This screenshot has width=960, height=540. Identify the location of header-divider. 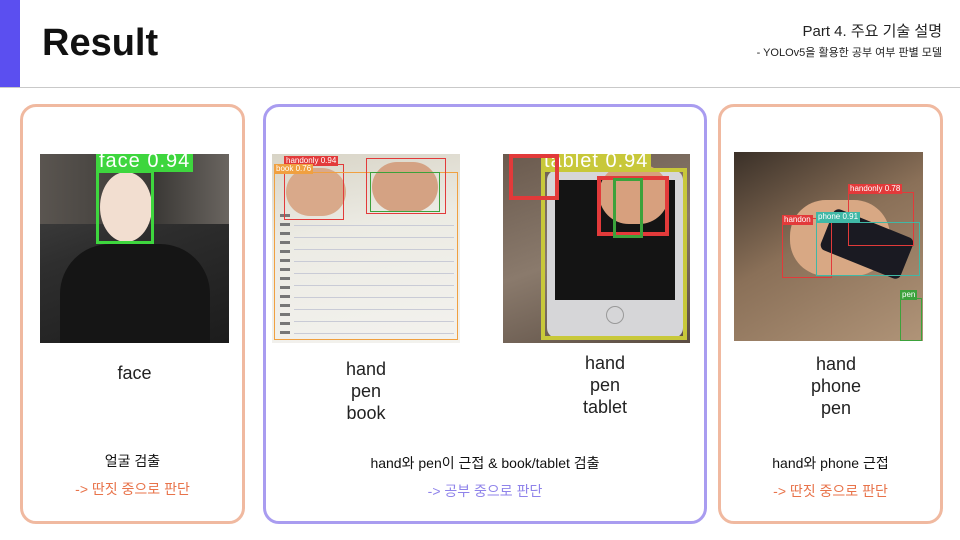
(480, 87).